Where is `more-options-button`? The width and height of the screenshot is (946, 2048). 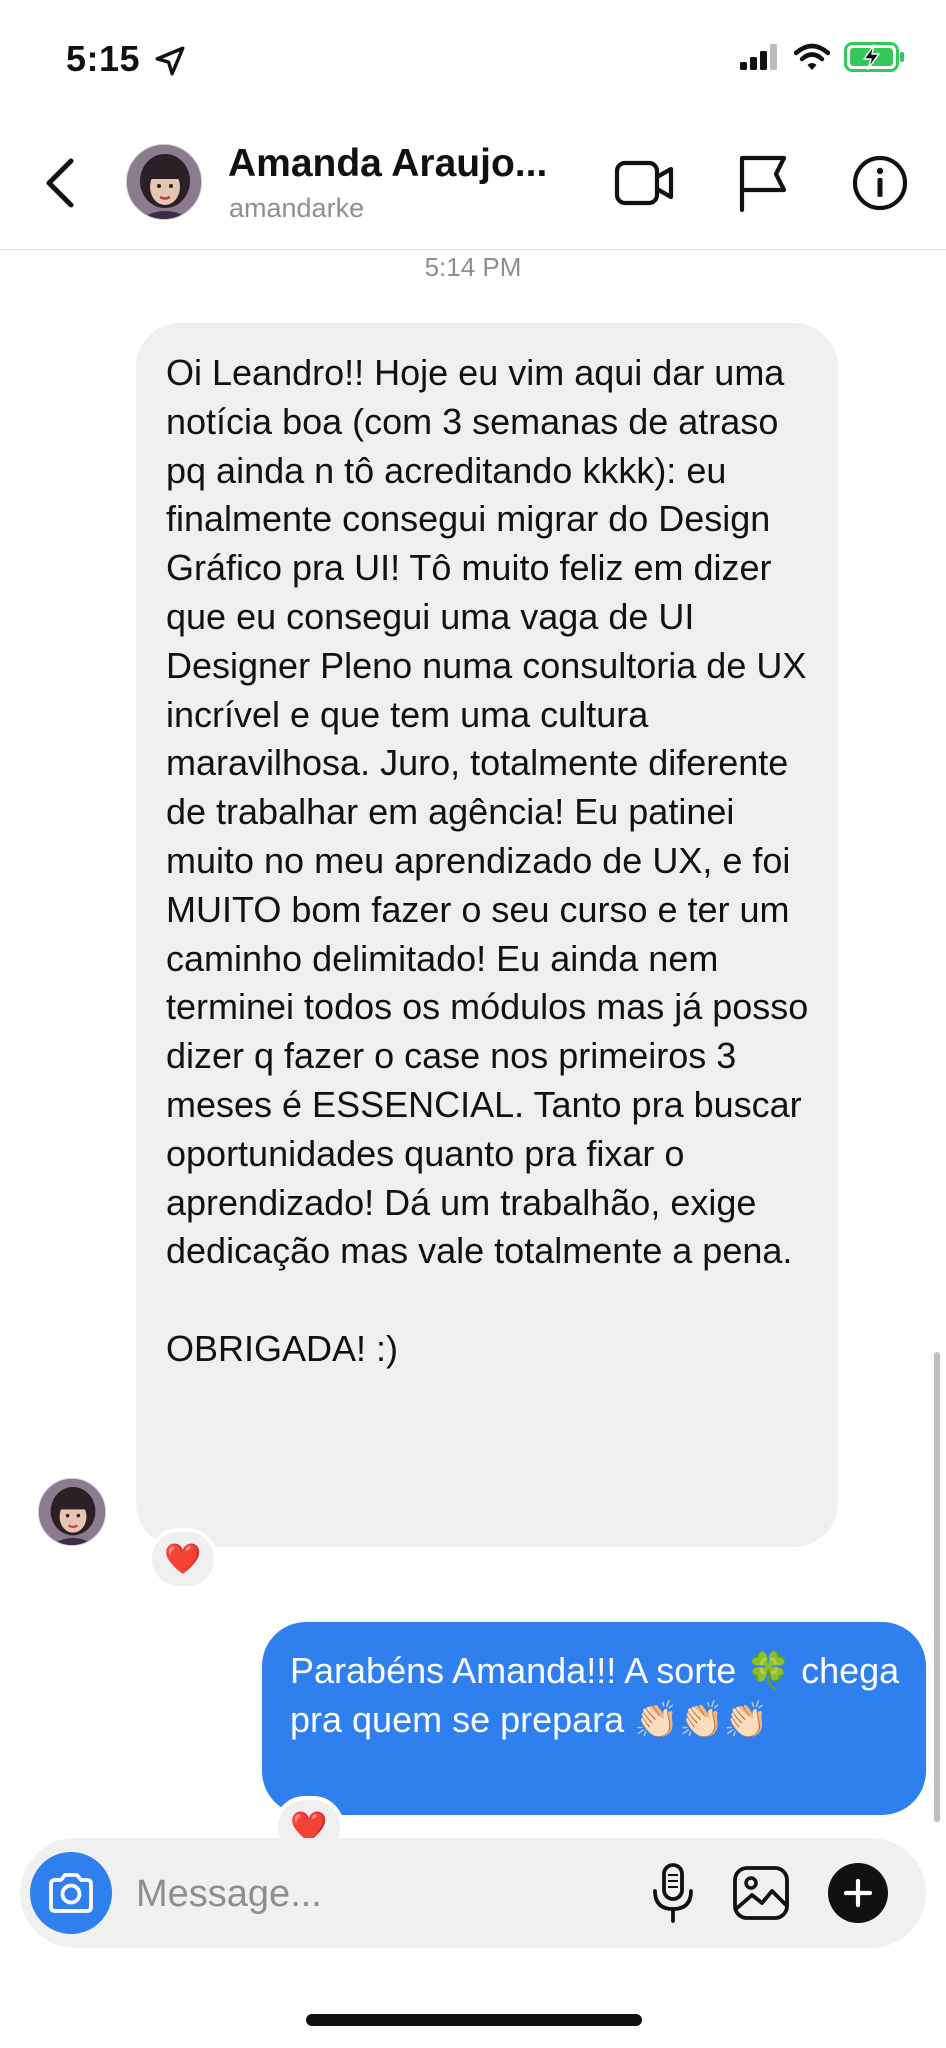 more-options-button is located at coordinates (858, 1893).